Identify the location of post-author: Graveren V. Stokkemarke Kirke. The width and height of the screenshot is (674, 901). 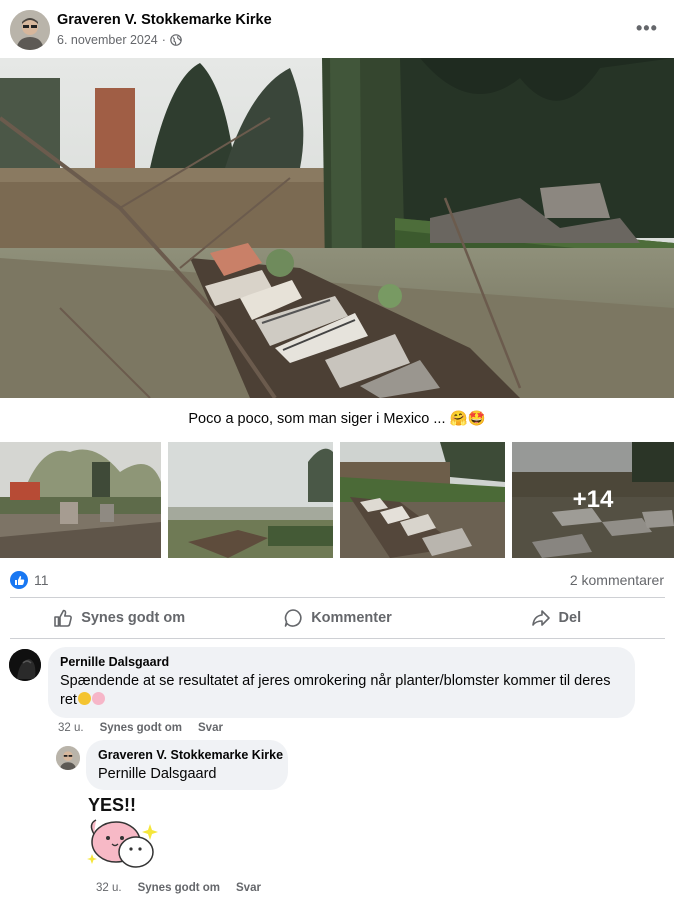
(164, 20).